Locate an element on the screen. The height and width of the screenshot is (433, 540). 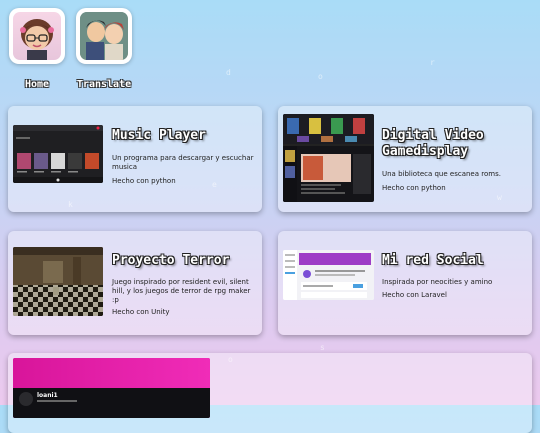
project-tech: Hecho con Unity is located at coordinates (141, 312).